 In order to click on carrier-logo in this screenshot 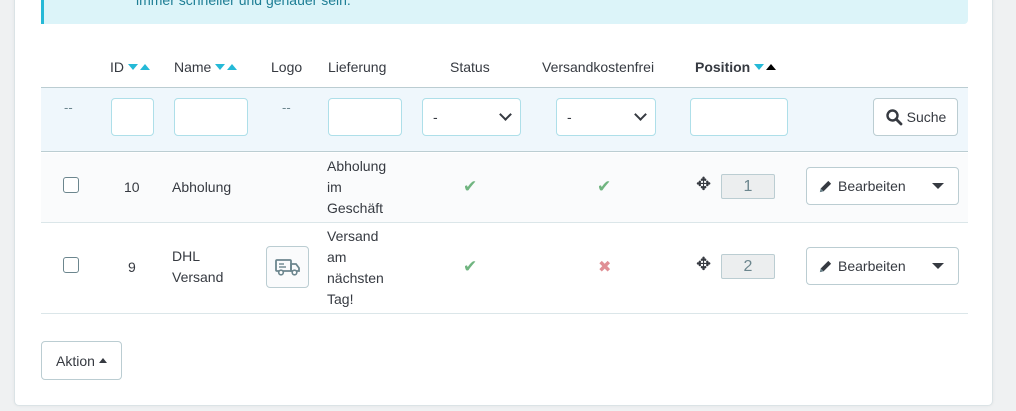, I will do `click(287, 267)`.